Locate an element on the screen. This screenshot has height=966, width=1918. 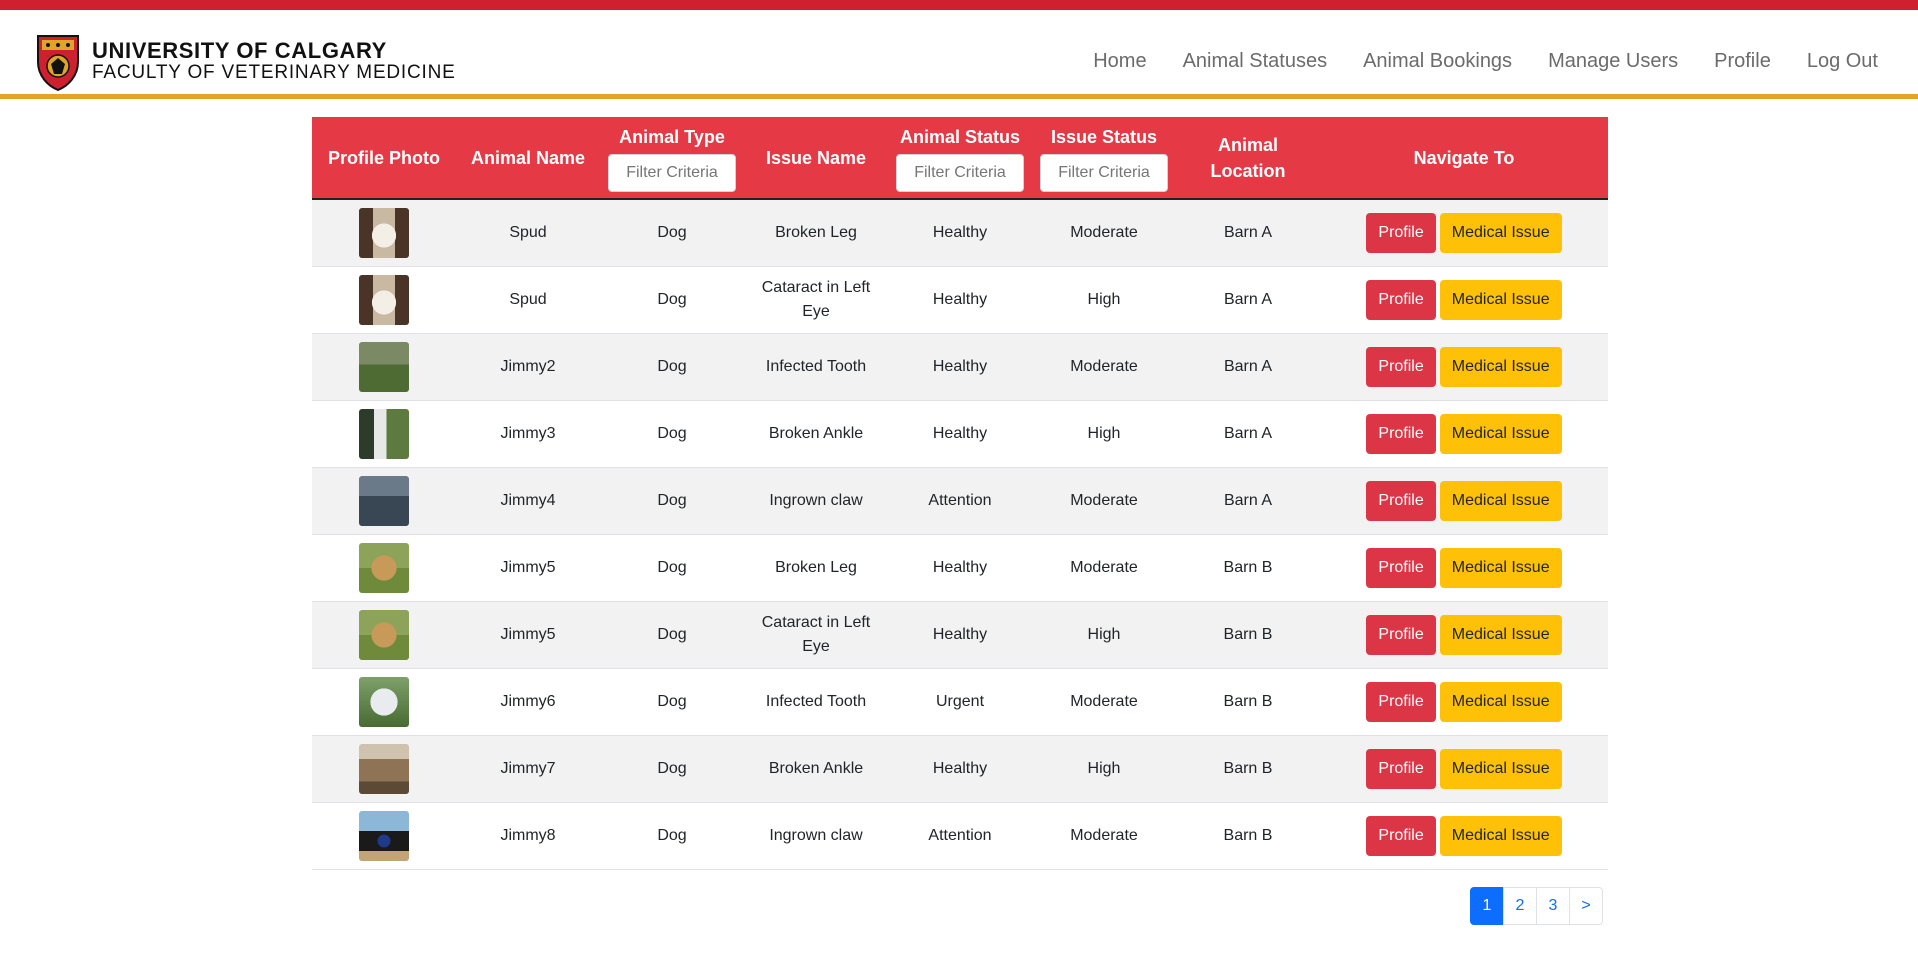
animal-name-cell: Jimmy2 is located at coordinates (528, 367).